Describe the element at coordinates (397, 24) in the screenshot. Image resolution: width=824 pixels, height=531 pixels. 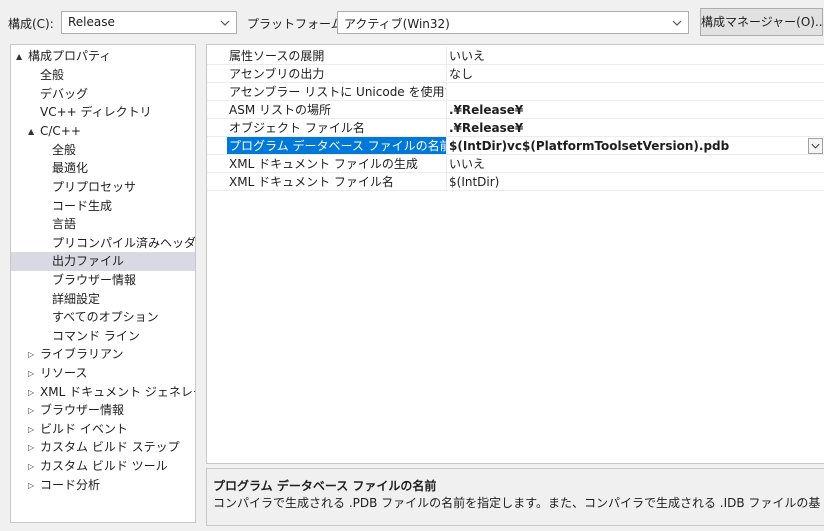
I see `platform-select-value: アクティブ(Win32)` at that location.